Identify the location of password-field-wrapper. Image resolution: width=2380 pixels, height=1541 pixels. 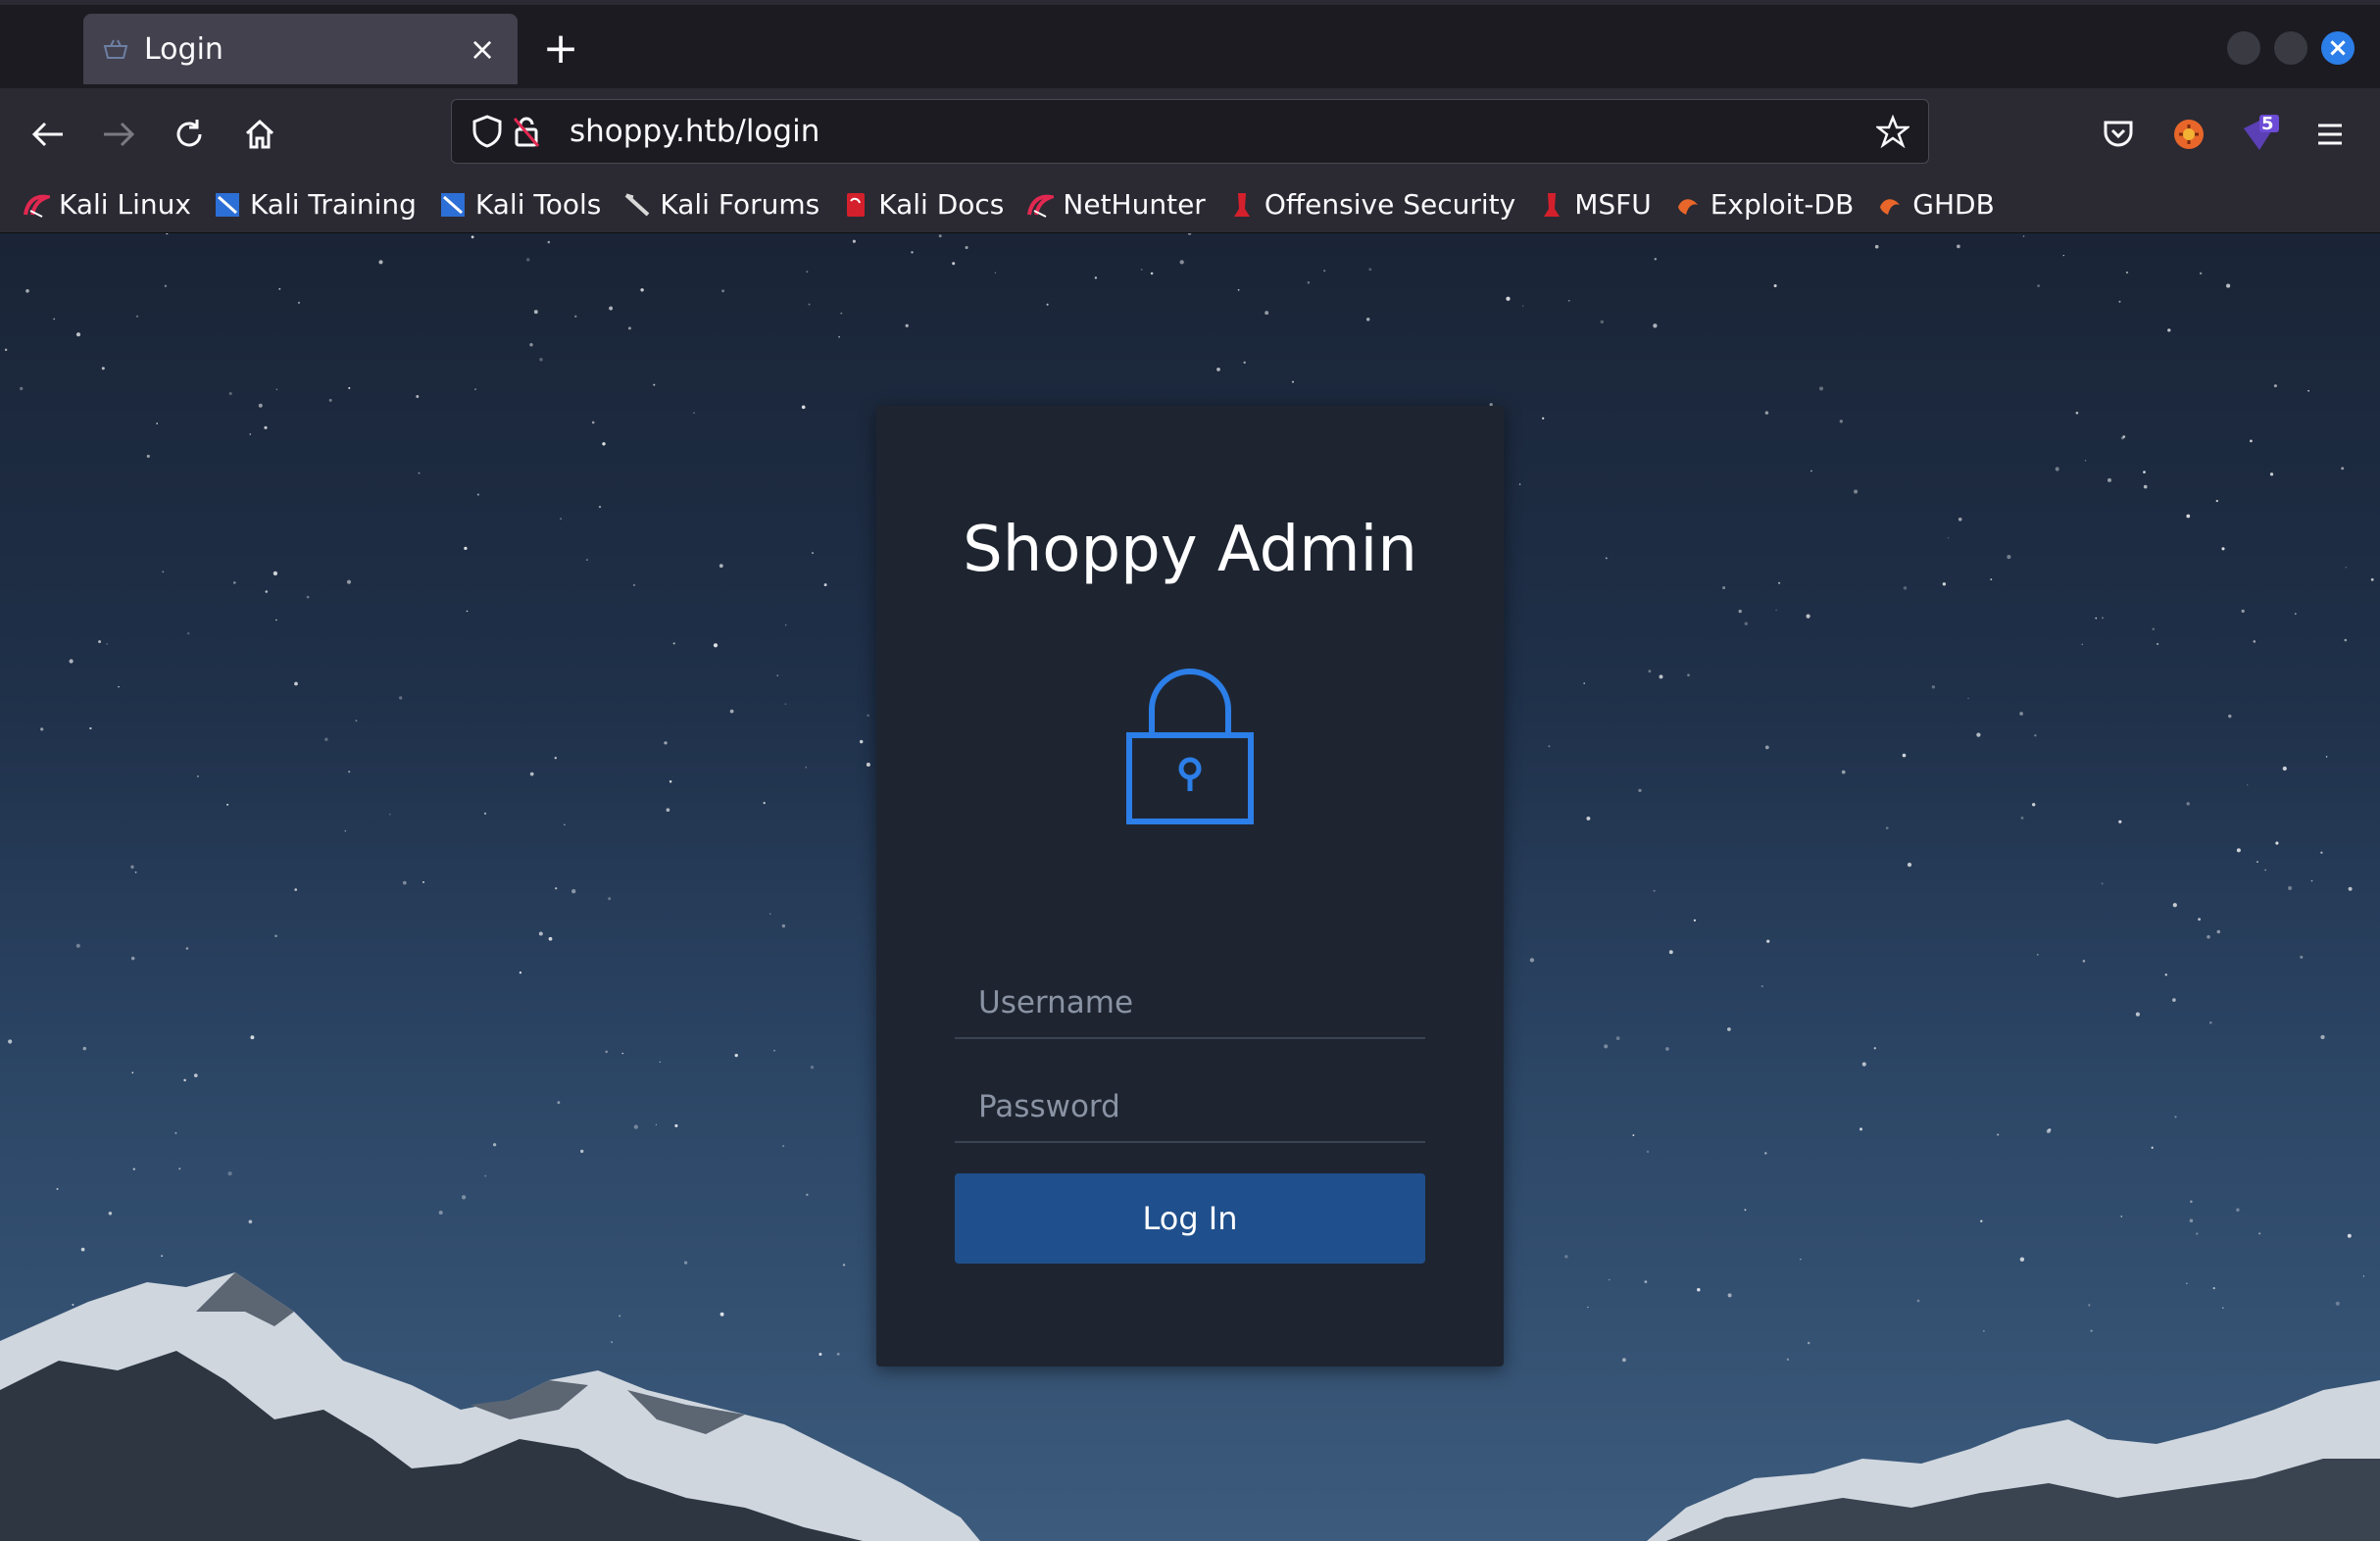
(1190, 1107).